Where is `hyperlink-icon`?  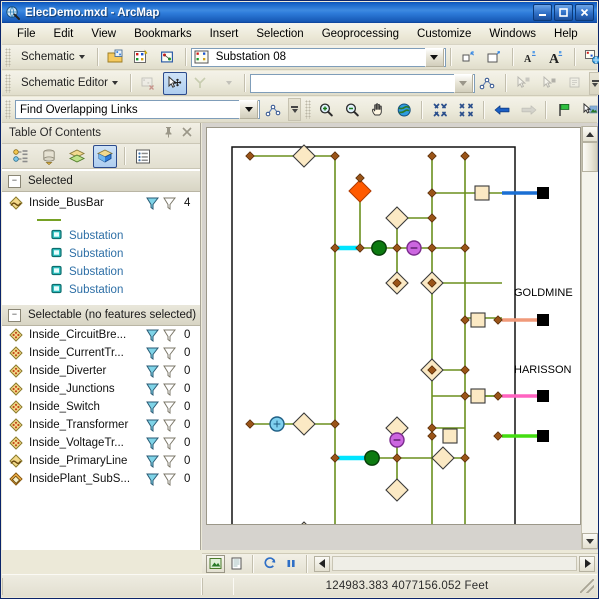
hyperlink-icon is located at coordinates (588, 109).